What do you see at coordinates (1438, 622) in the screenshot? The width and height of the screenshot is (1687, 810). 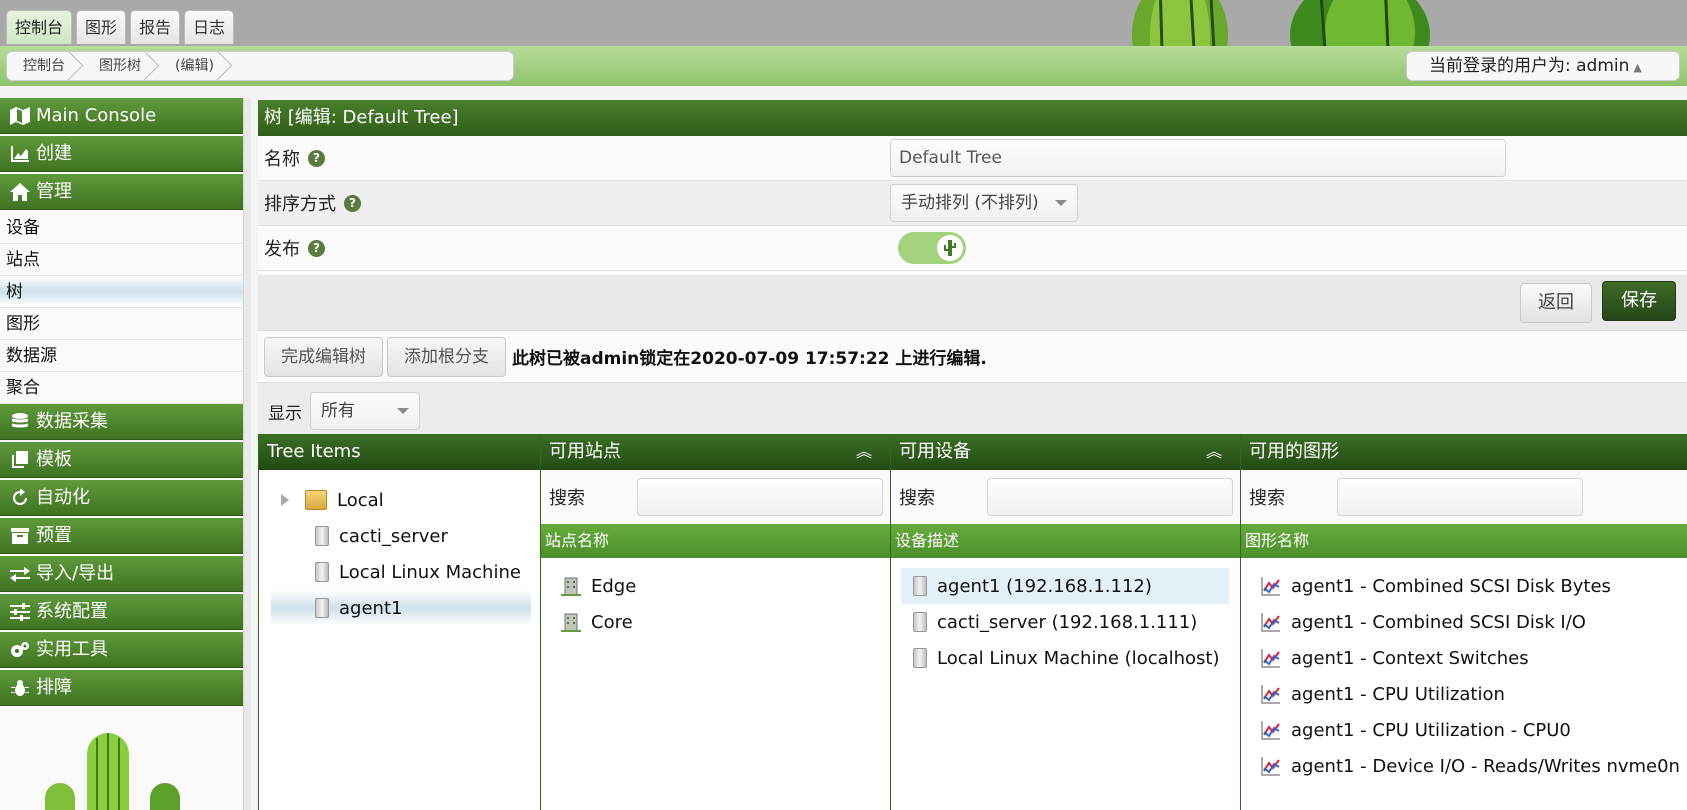 I see `graph-item-label: agent1 - Combined SCSI Disk I/O` at bounding box center [1438, 622].